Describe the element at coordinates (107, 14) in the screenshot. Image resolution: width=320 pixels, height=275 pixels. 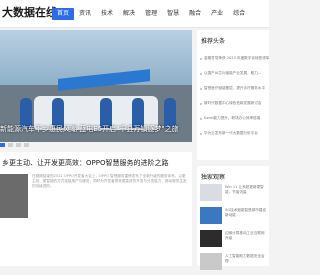
I see `nav-item-tech: 技术` at that location.